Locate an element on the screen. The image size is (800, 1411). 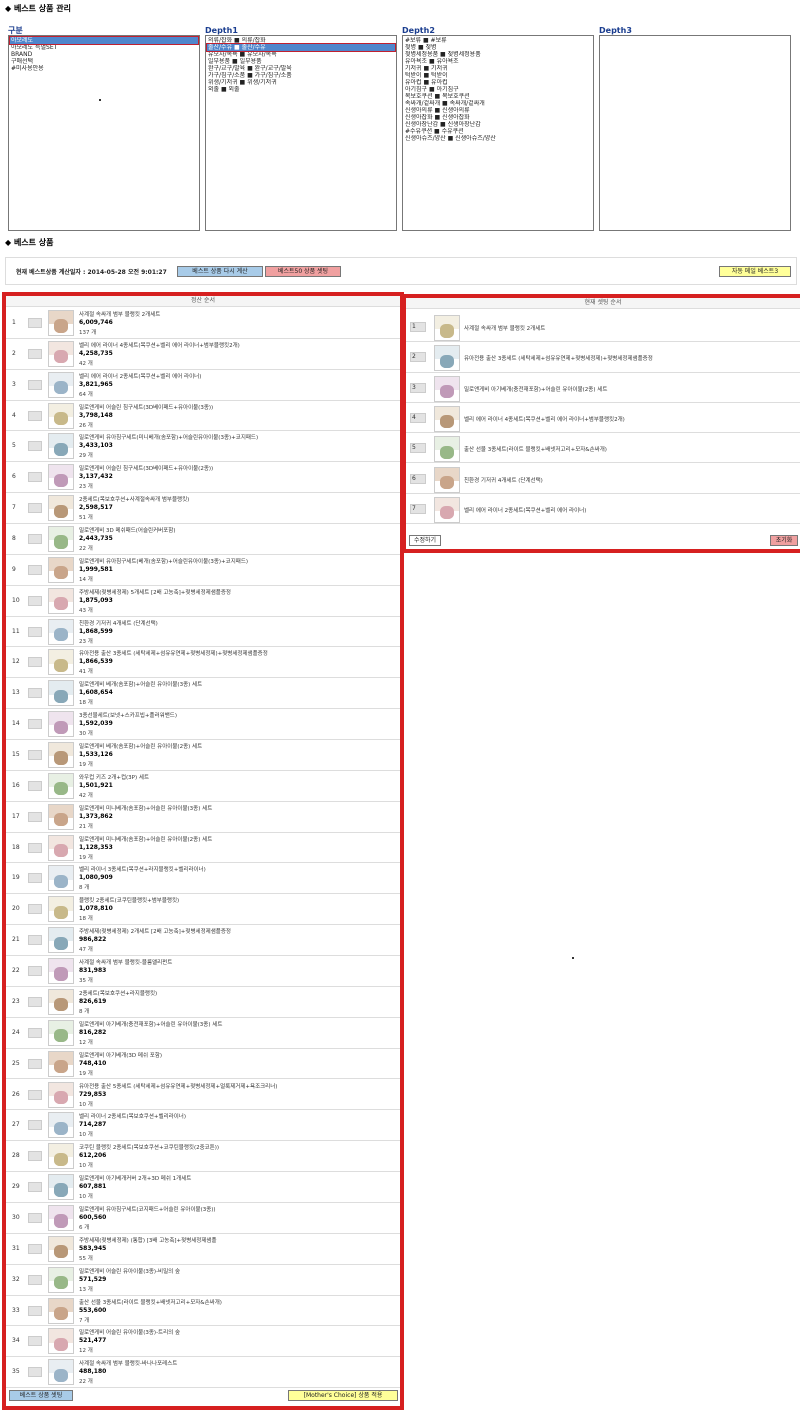
gubun-listbox: 아모레도 아모레도 특별SET BRAND 구매선택 #미사용안용 is located at coordinates (104, 133).